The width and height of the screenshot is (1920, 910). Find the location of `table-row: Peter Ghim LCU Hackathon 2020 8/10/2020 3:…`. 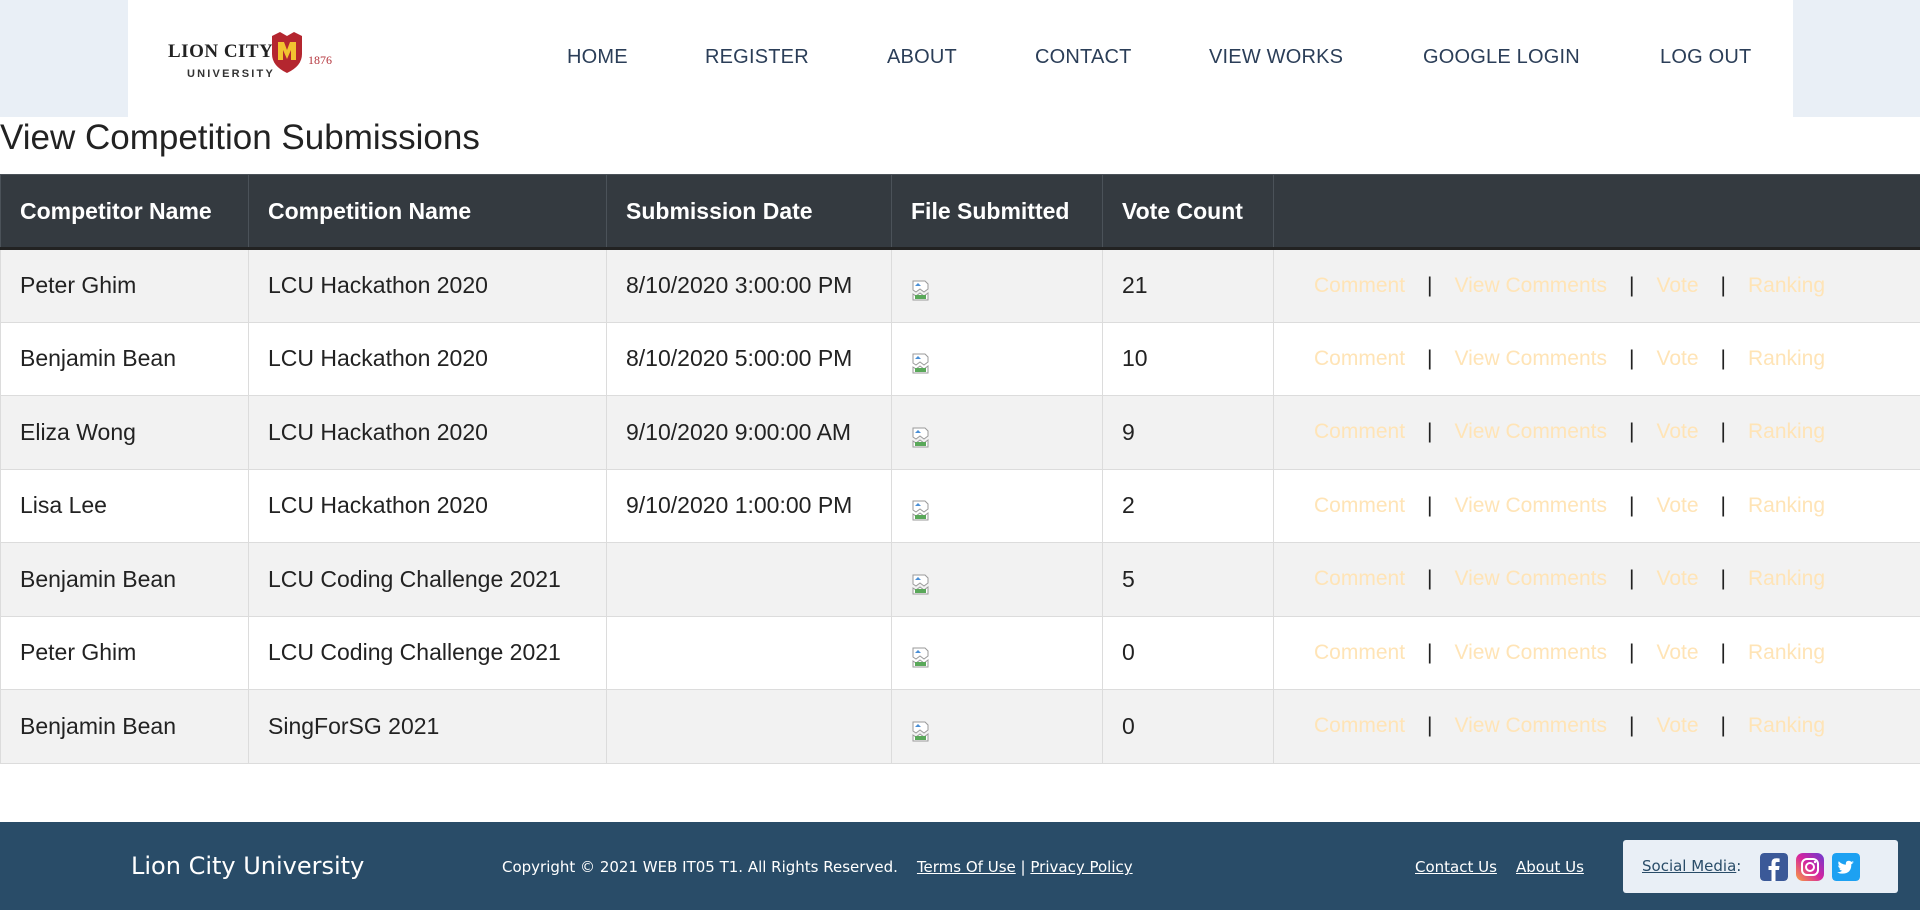

table-row: Peter Ghim LCU Hackathon 2020 8/10/2020 3:… is located at coordinates (960, 285).